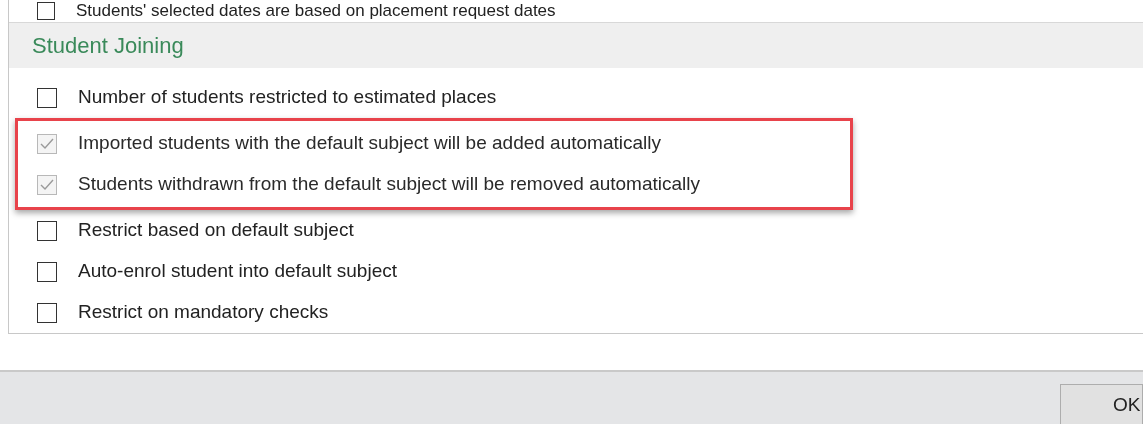  Describe the element at coordinates (287, 97) in the screenshot. I see `option-label: Number of students restricted to estimated places` at that location.